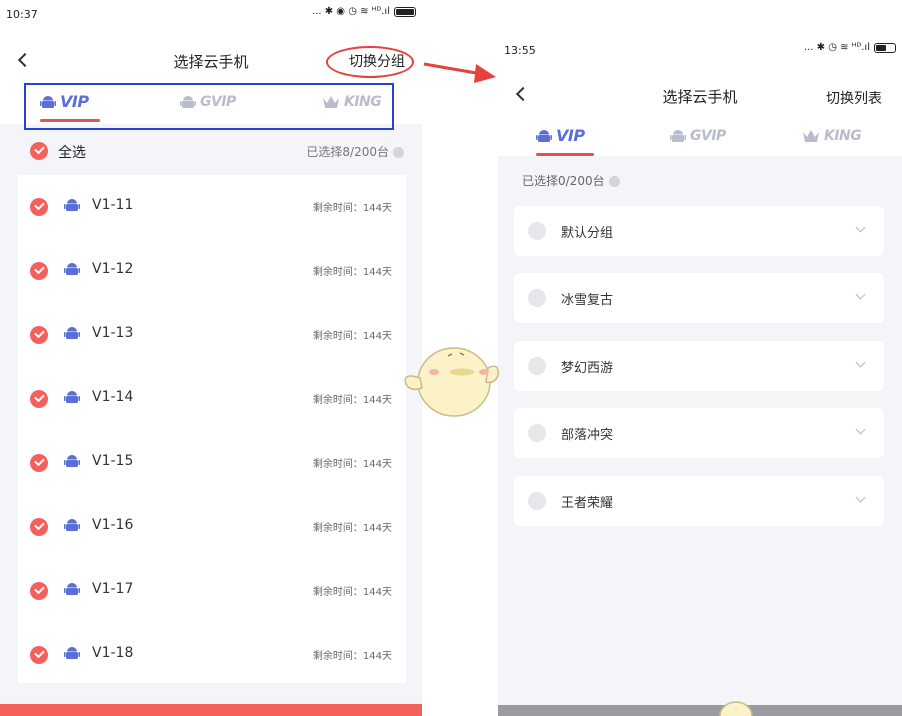 This screenshot has width=902, height=716. I want to click on status-bar: 10:37 ... ✱ ◉ ◷ ≋ ᴴᴰ.ıl, so click(211, 17).